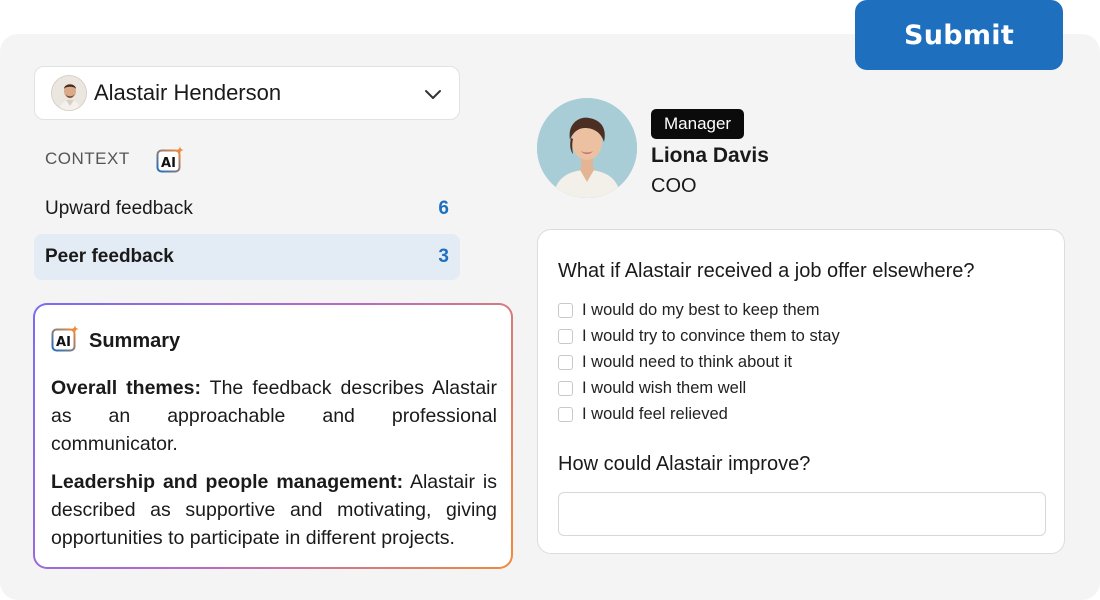 Image resolution: width=1100 pixels, height=600 pixels. I want to click on summary-title: Summary, so click(135, 341).